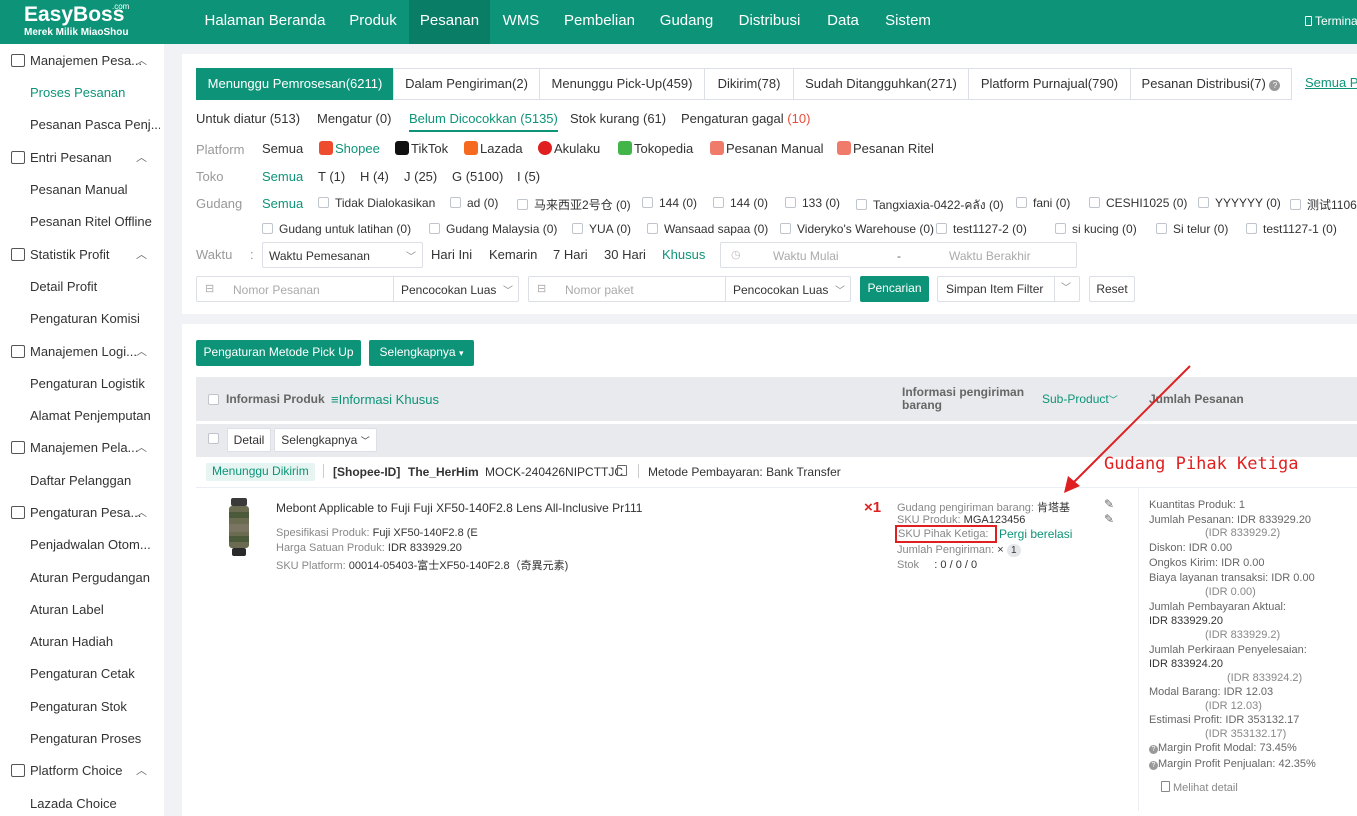 Image resolution: width=1357 pixels, height=816 pixels. What do you see at coordinates (354, 118) in the screenshot?
I see `subtab-mengatur: Mengatur (0)` at bounding box center [354, 118].